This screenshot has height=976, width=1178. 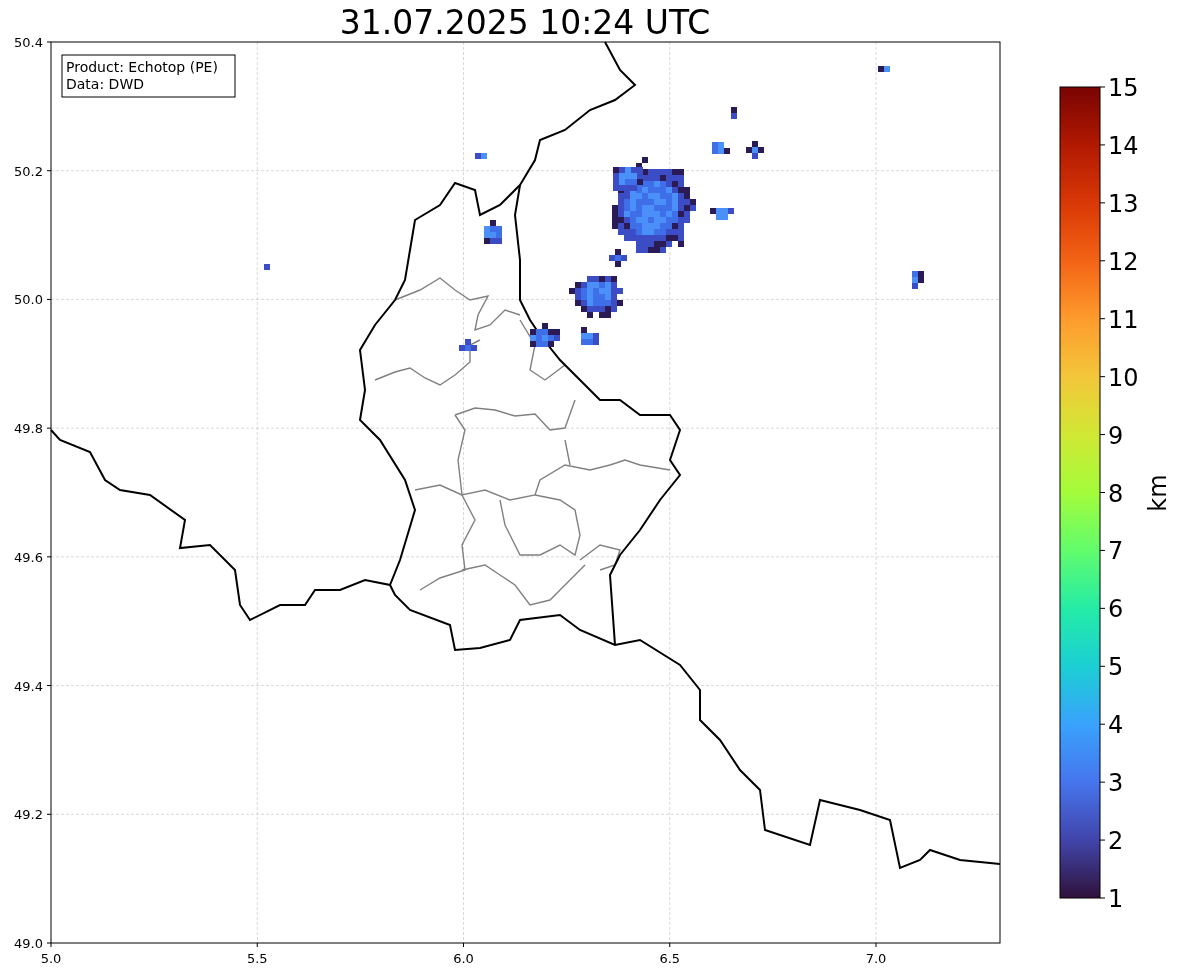 I want to click on y-axis-tick-label: 49.2, so click(x=28, y=815).